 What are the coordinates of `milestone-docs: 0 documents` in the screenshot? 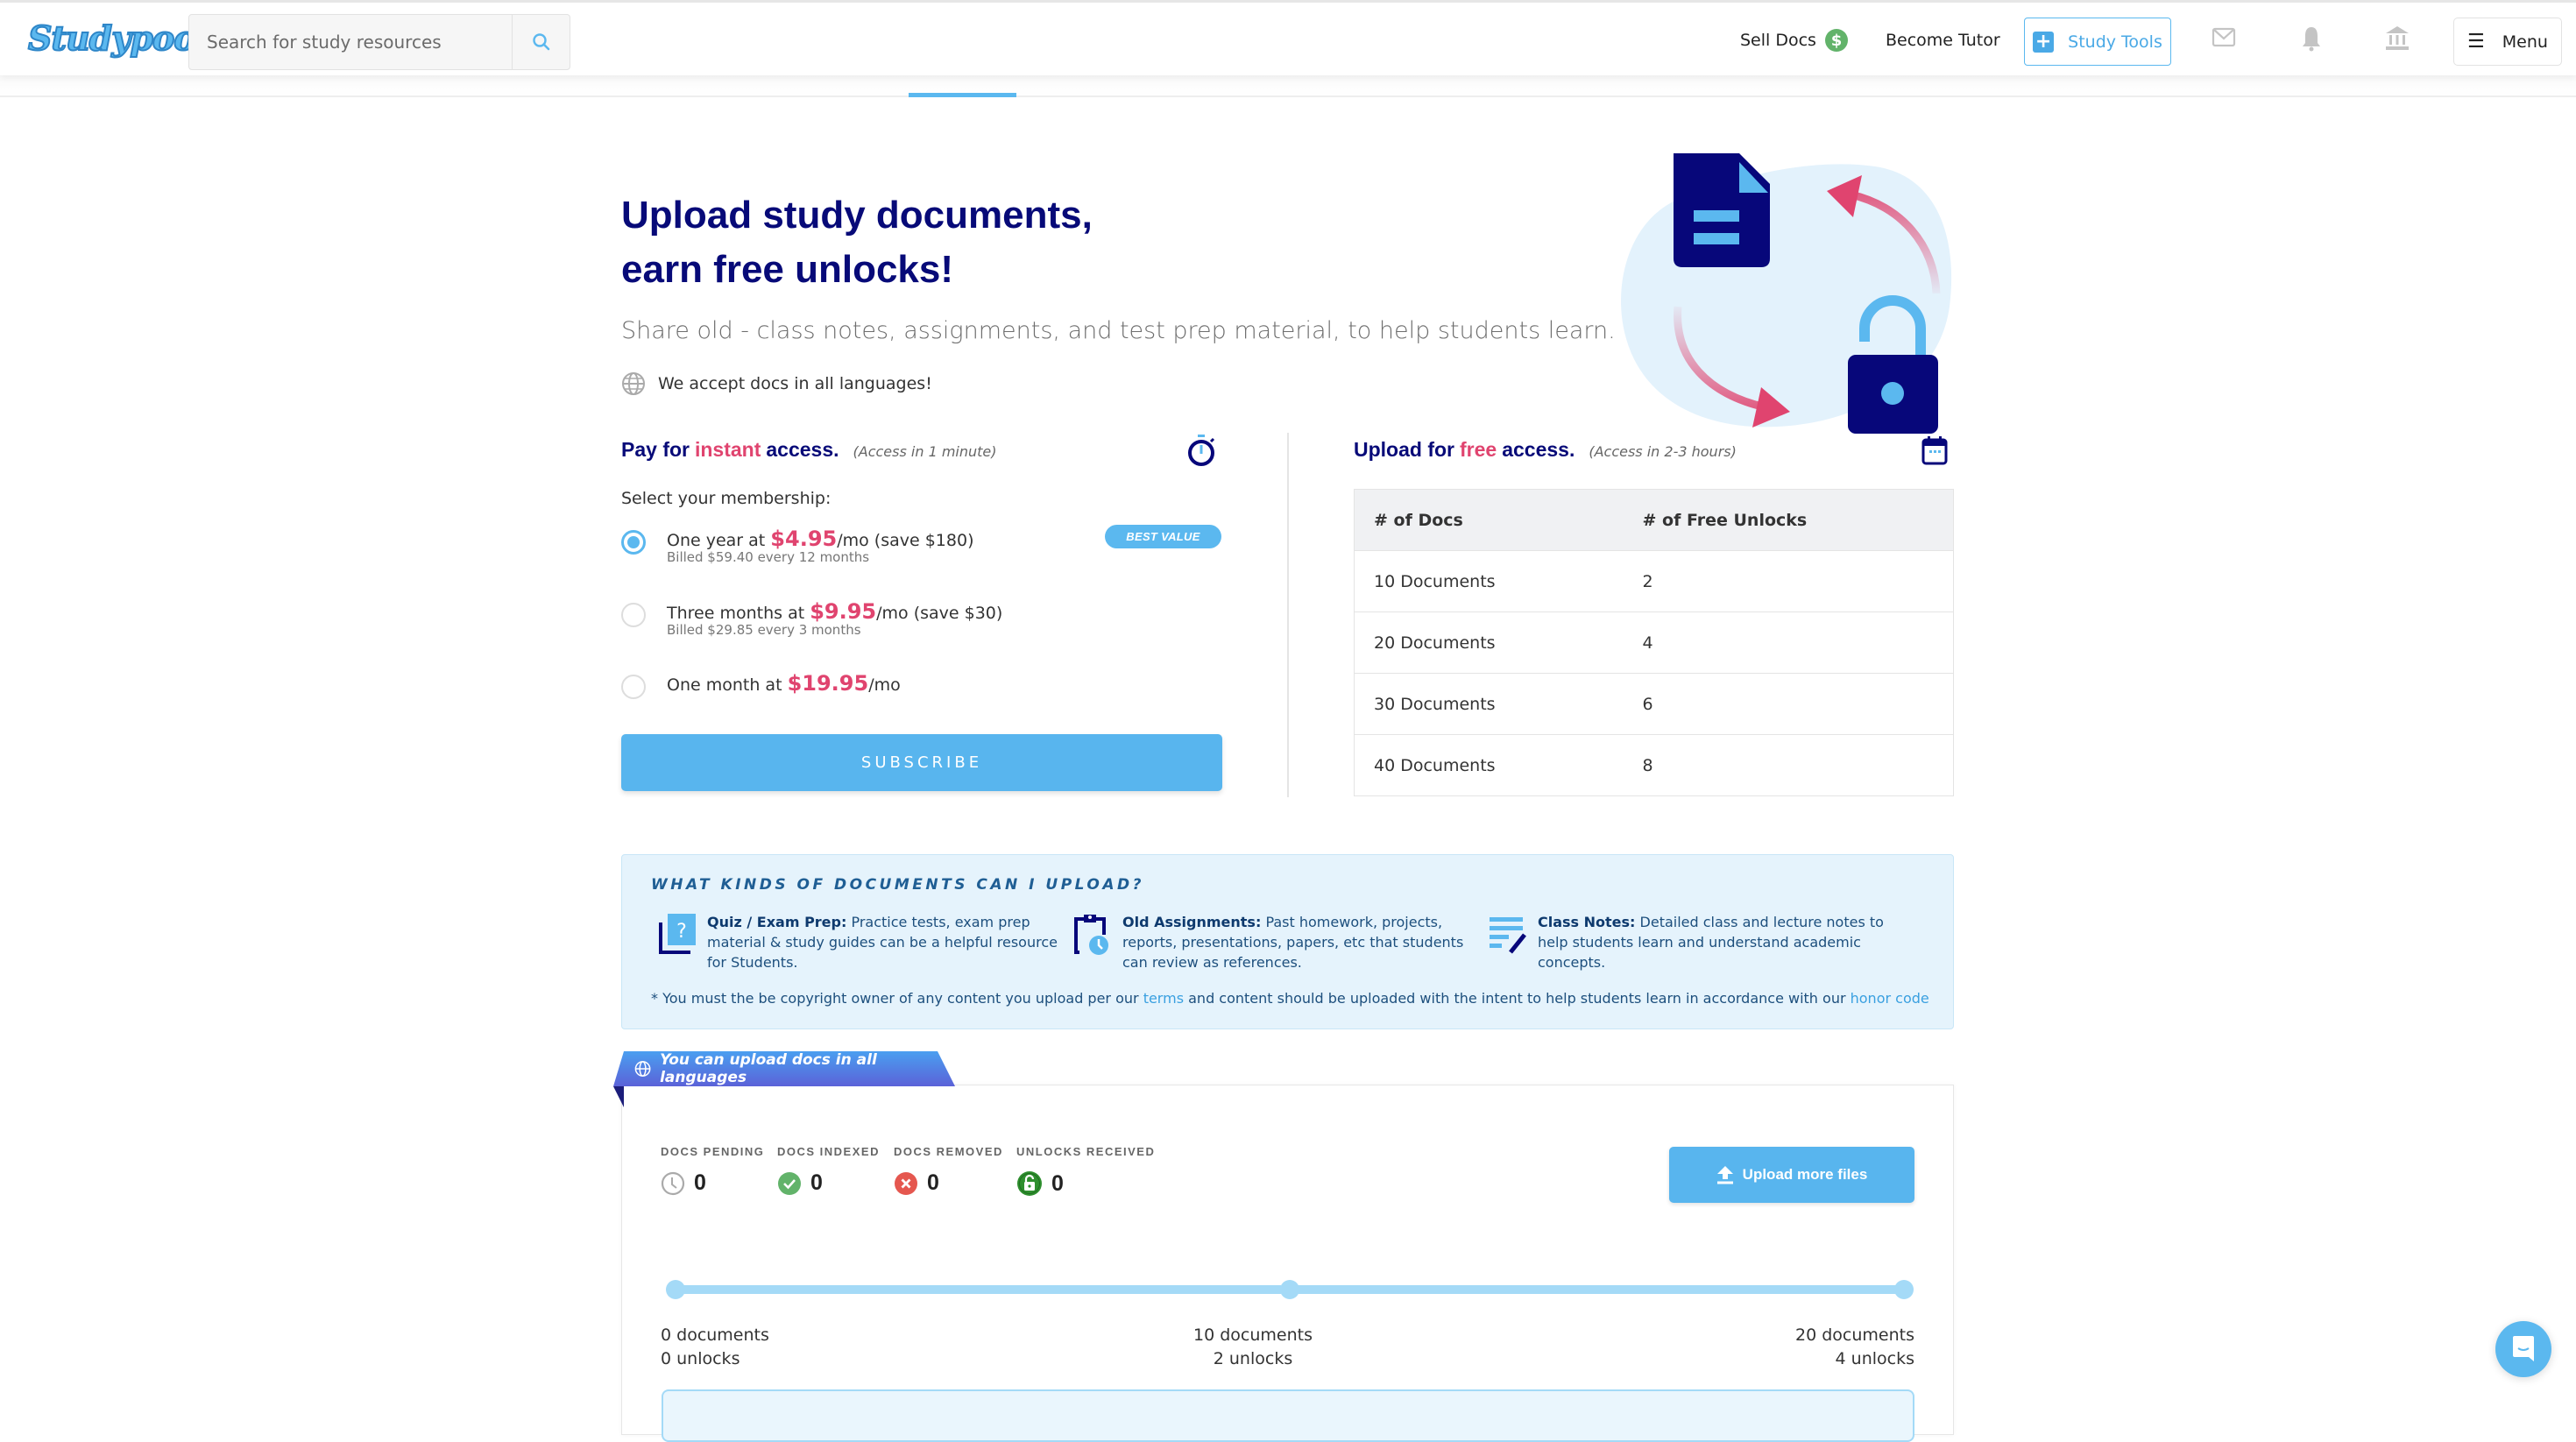 It's located at (715, 1335).